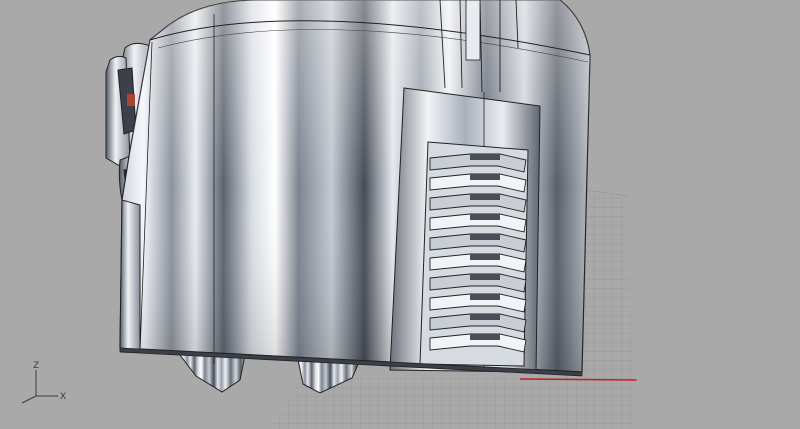 This screenshot has width=800, height=429. What do you see at coordinates (578, 379) in the screenshot?
I see `world-x-axis-line` at bounding box center [578, 379].